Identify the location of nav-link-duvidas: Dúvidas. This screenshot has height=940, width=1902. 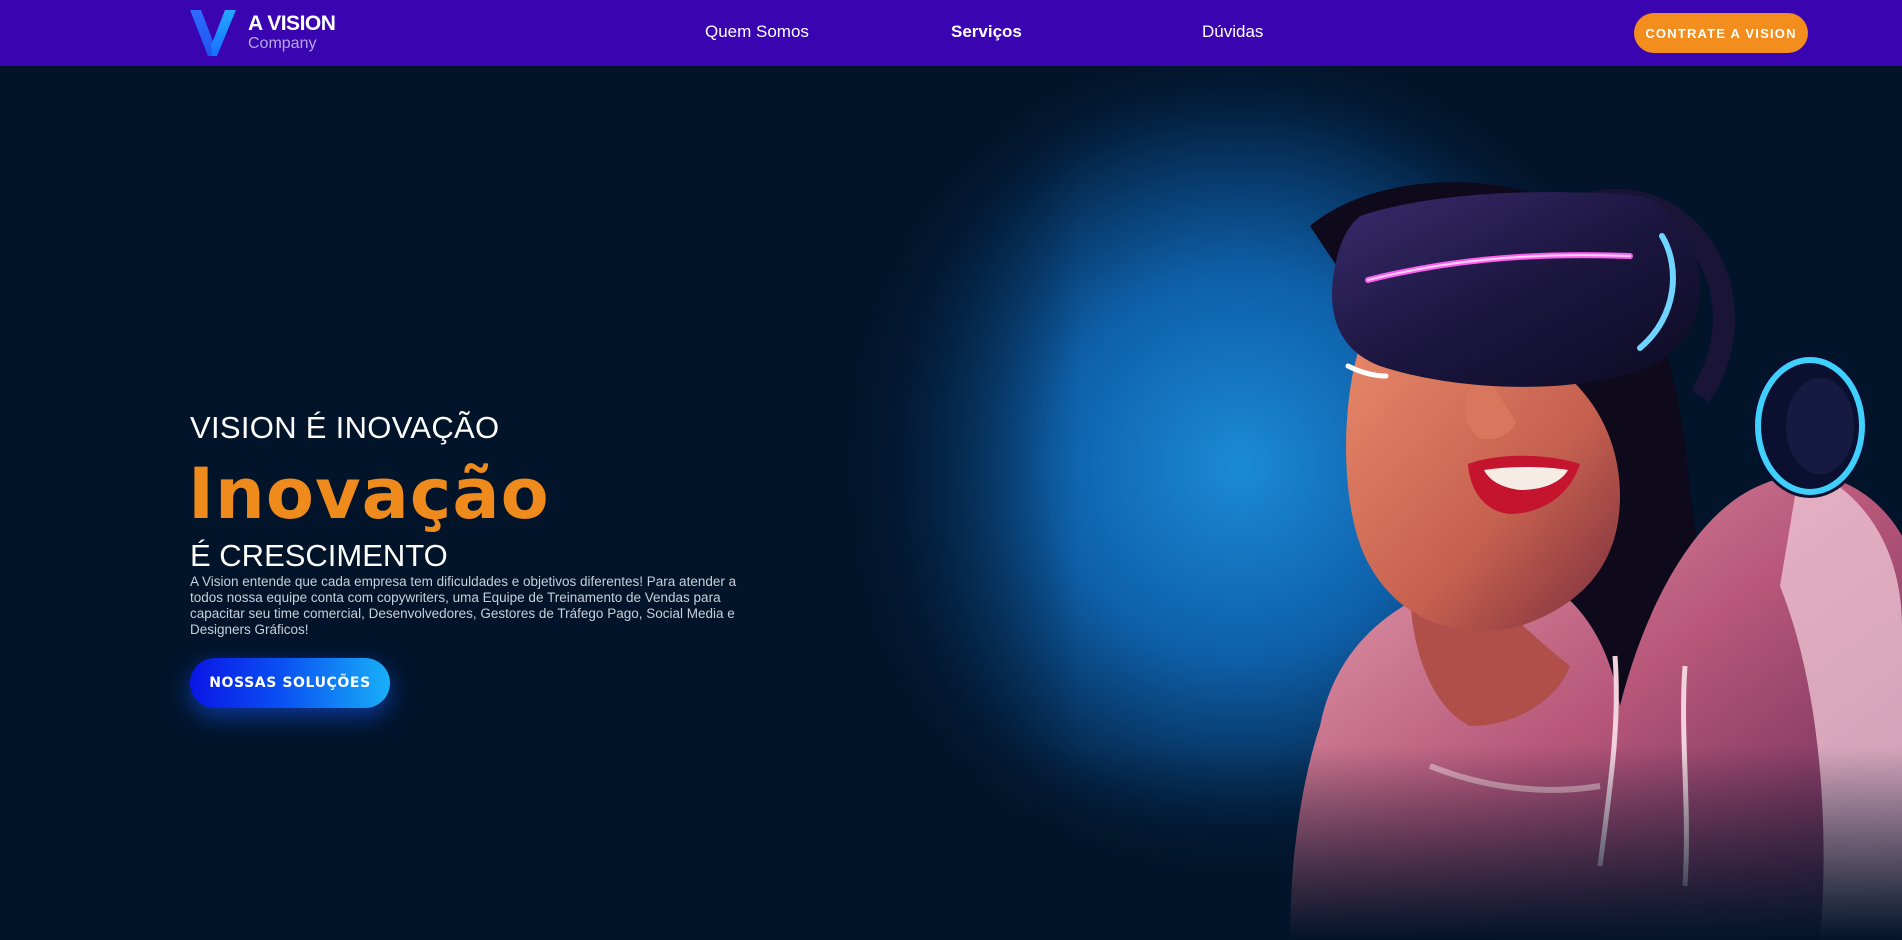
(1232, 32).